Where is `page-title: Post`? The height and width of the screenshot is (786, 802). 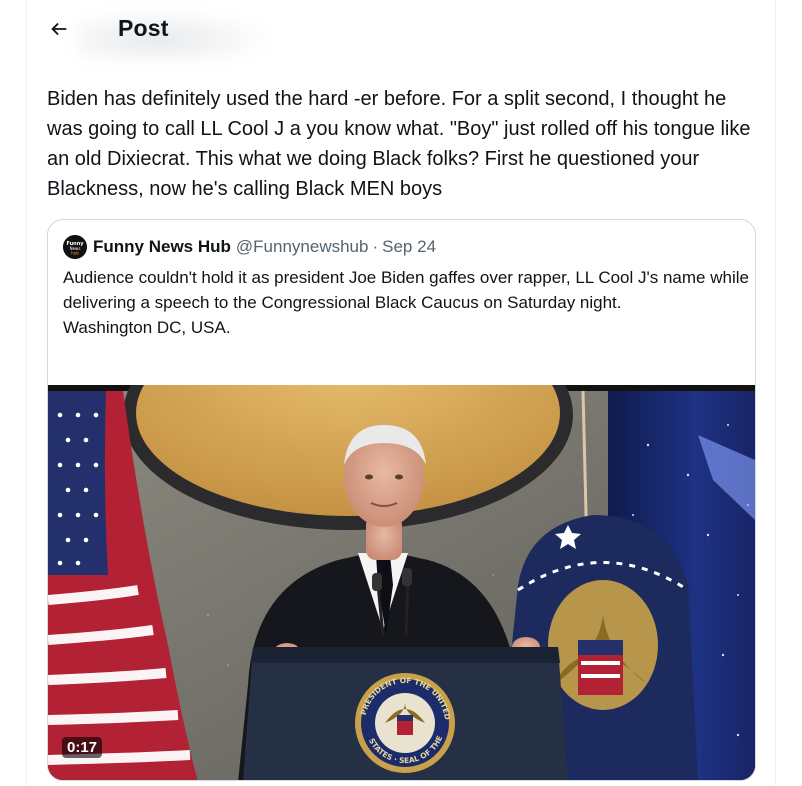 page-title: Post is located at coordinates (143, 28).